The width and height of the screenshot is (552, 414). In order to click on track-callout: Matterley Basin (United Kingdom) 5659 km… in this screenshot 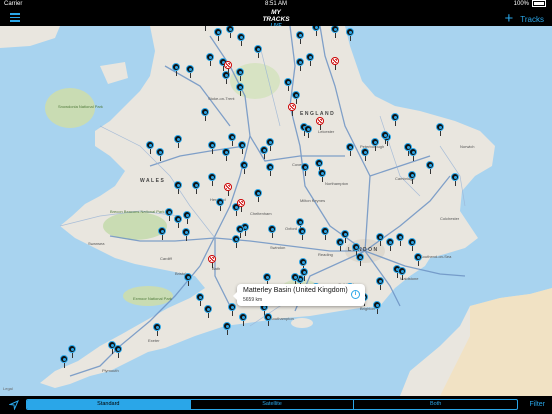, I will do `click(299, 295)`.